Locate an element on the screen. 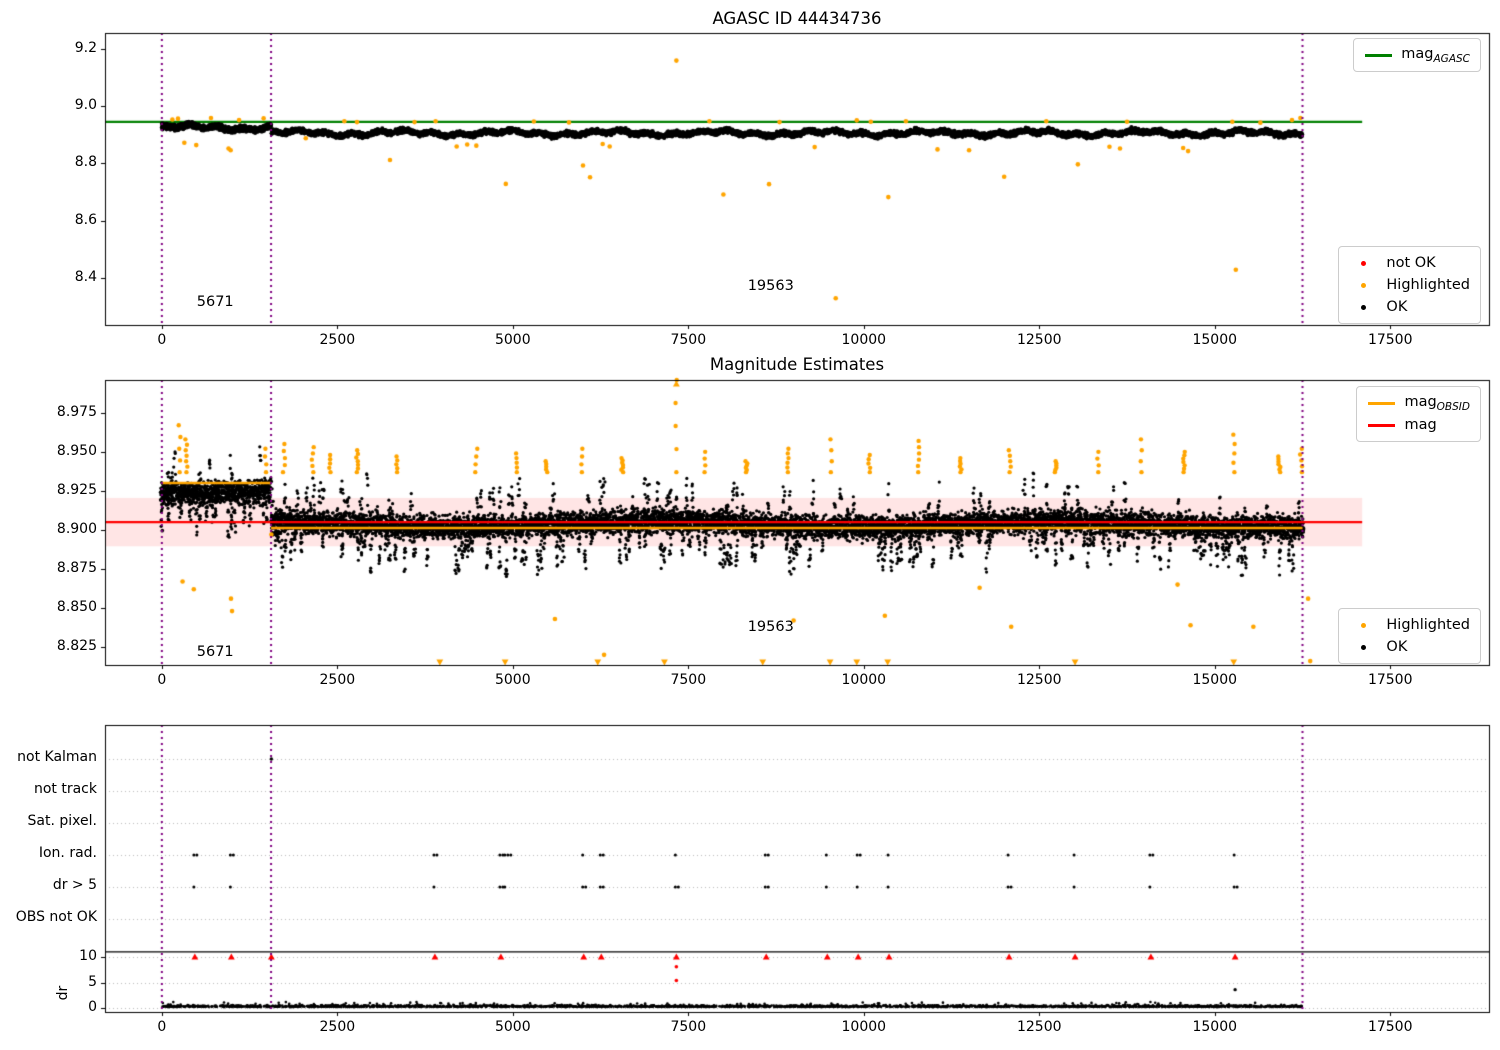 The width and height of the screenshot is (1500, 1050). flag-row-label: not track is located at coordinates (65, 789).